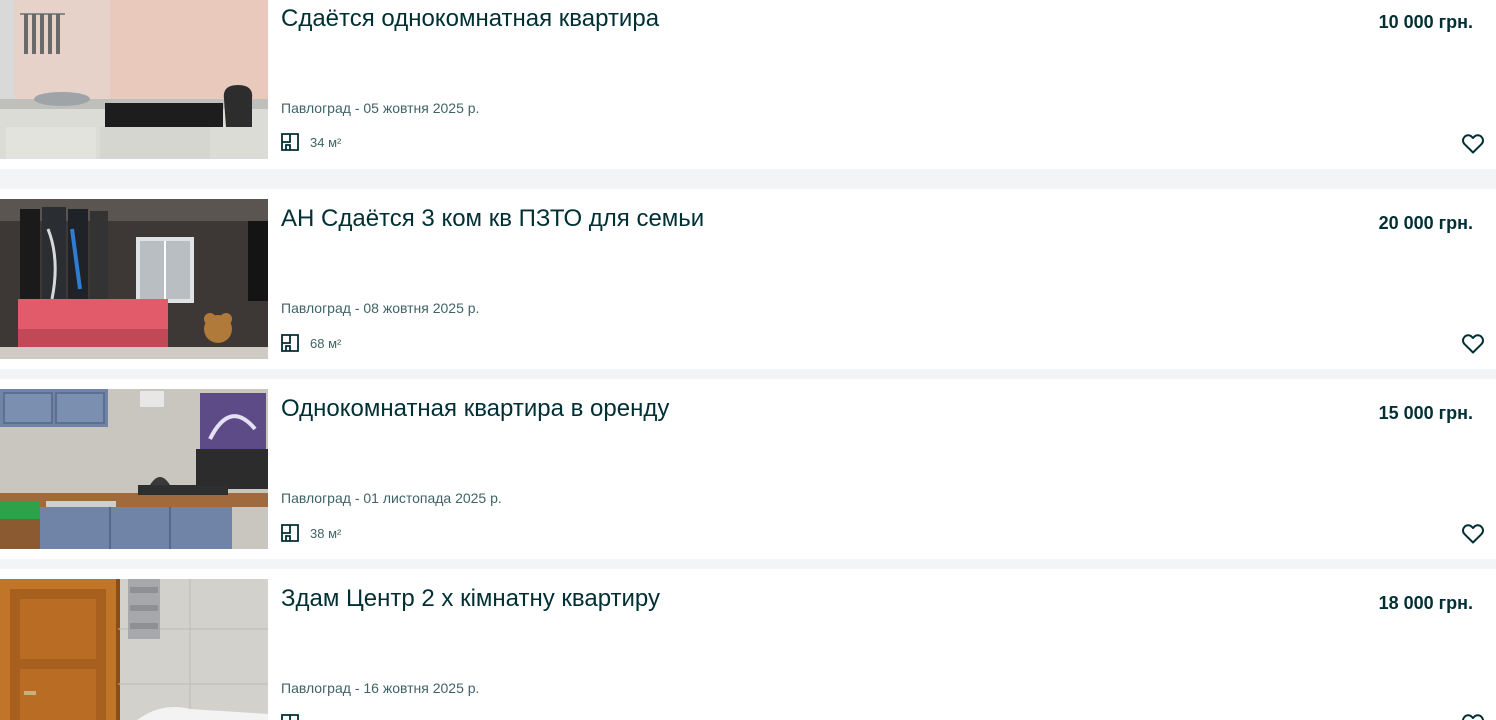  I want to click on living-room-photo, so click(134, 279).